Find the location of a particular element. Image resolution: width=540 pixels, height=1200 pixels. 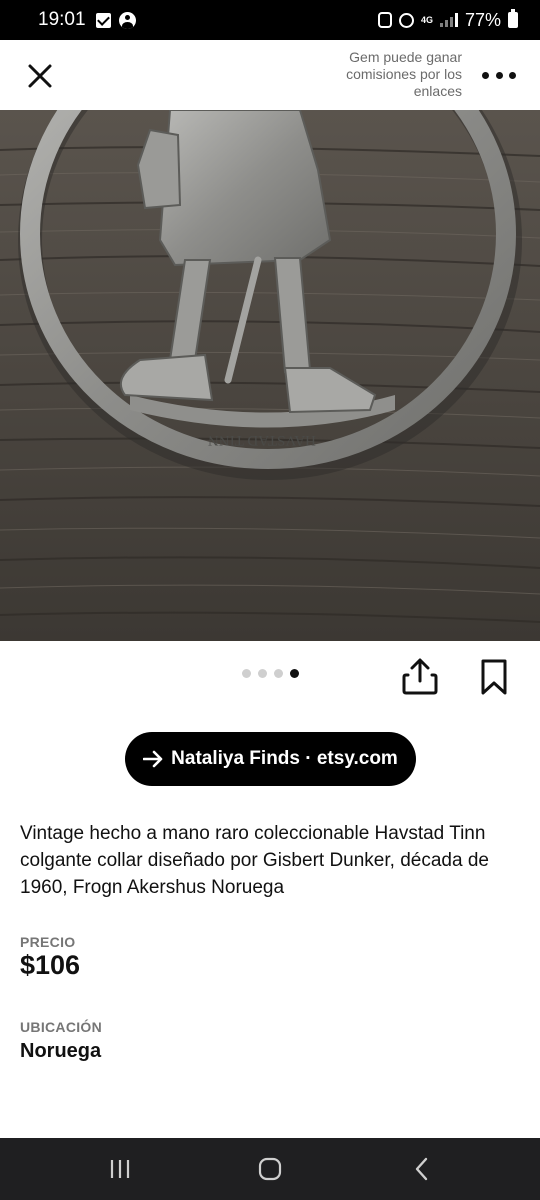

recent-apps-icon is located at coordinates (120, 1169).